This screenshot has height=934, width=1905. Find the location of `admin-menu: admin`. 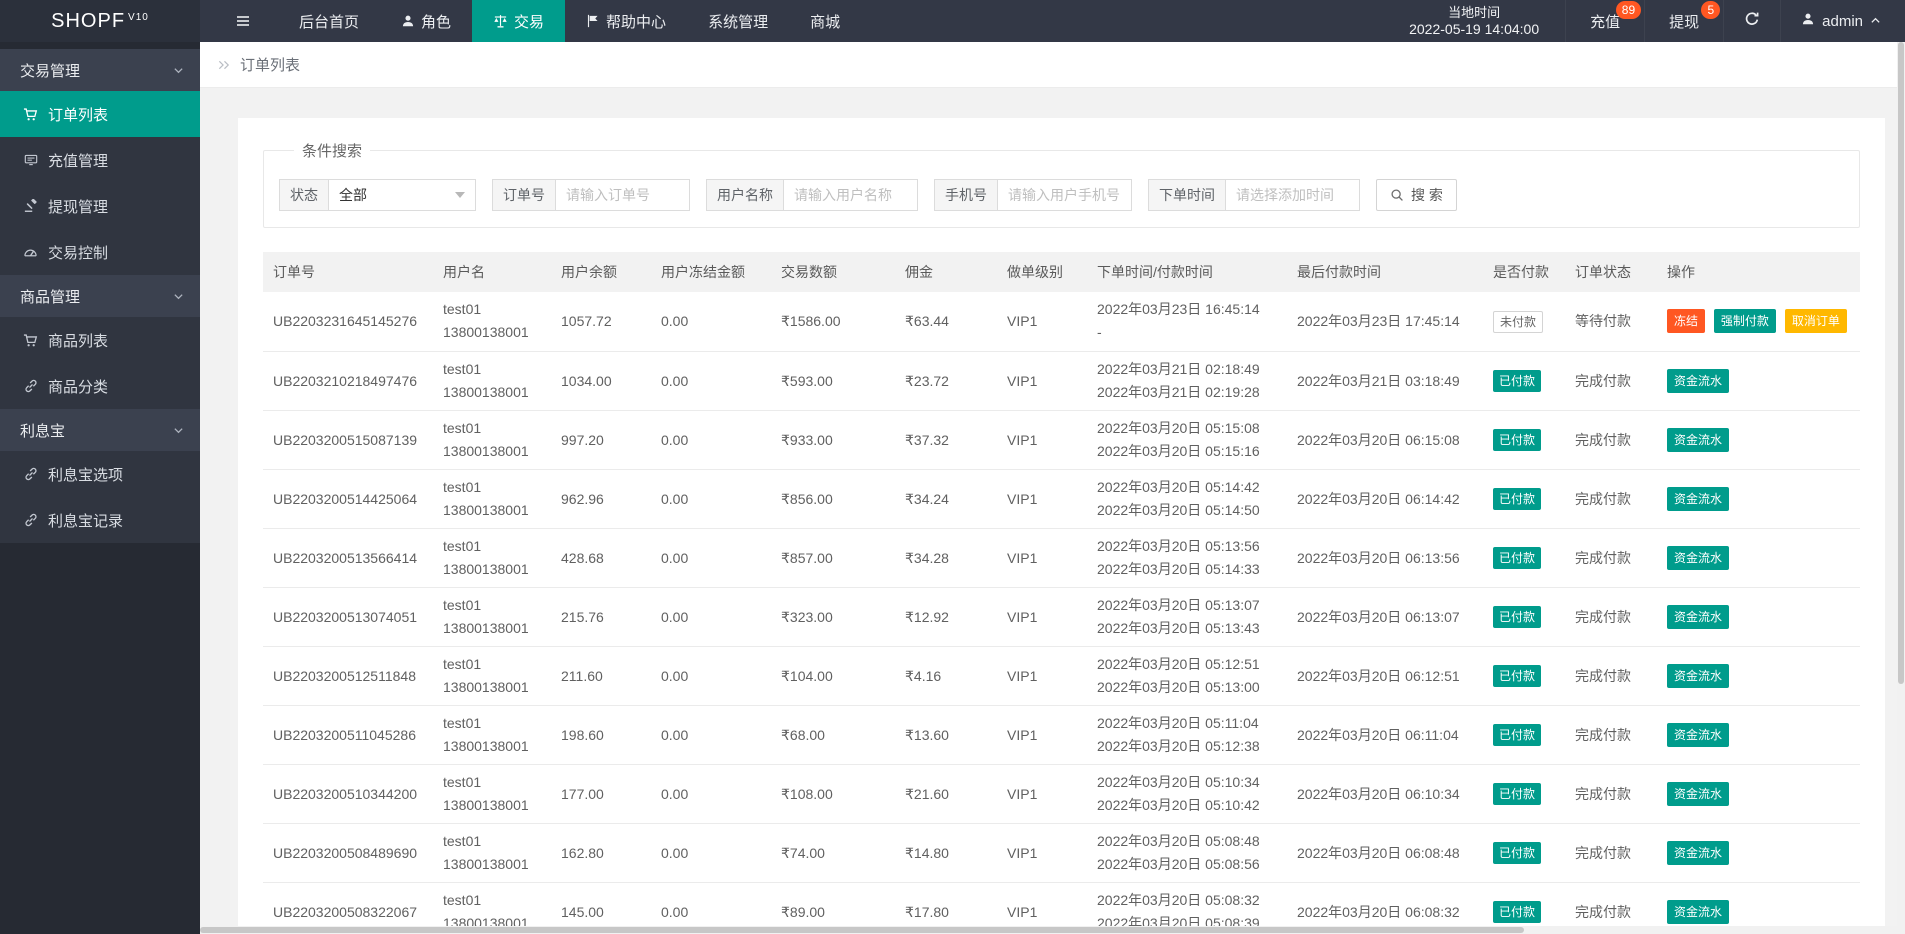

admin-menu: admin is located at coordinates (1842, 21).